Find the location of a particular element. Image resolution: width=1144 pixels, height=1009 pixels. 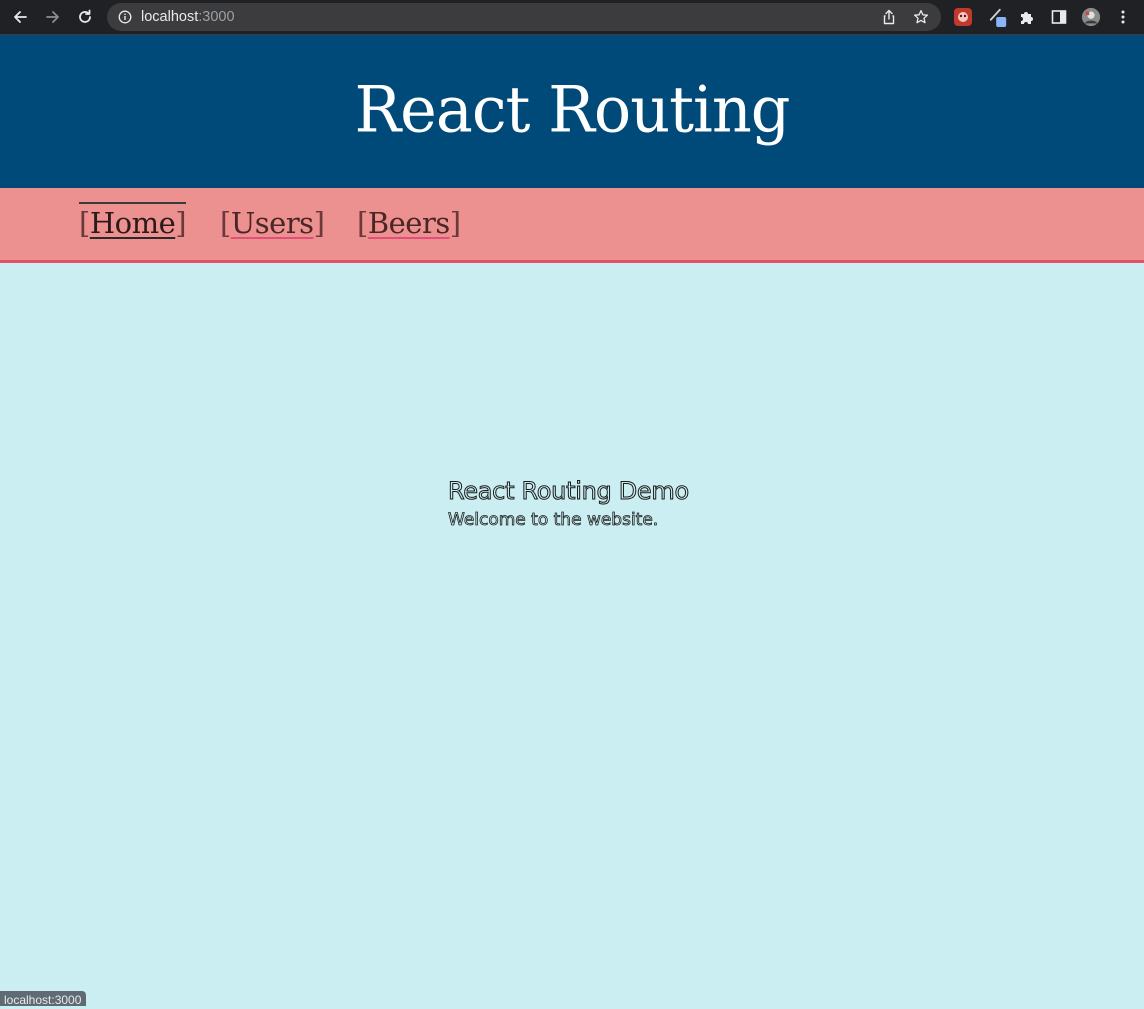

reload-icon is located at coordinates (85, 17).